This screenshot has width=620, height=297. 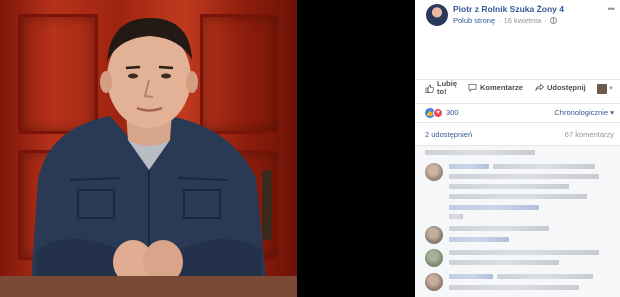 What do you see at coordinates (429, 88) in the screenshot?
I see `thumbs-up-icon` at bounding box center [429, 88].